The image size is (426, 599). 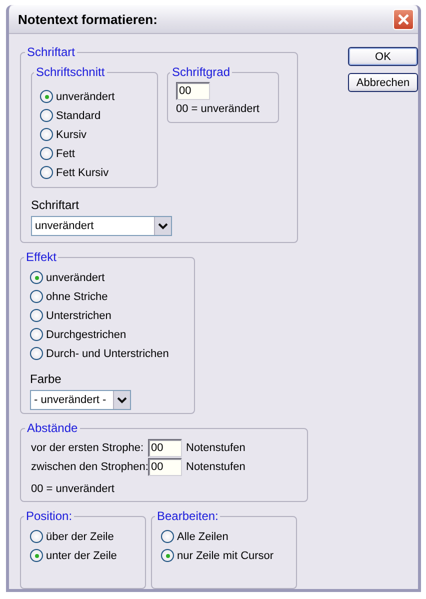 I want to click on radio-option: nur Zeile mit Cursor, so click(x=224, y=555).